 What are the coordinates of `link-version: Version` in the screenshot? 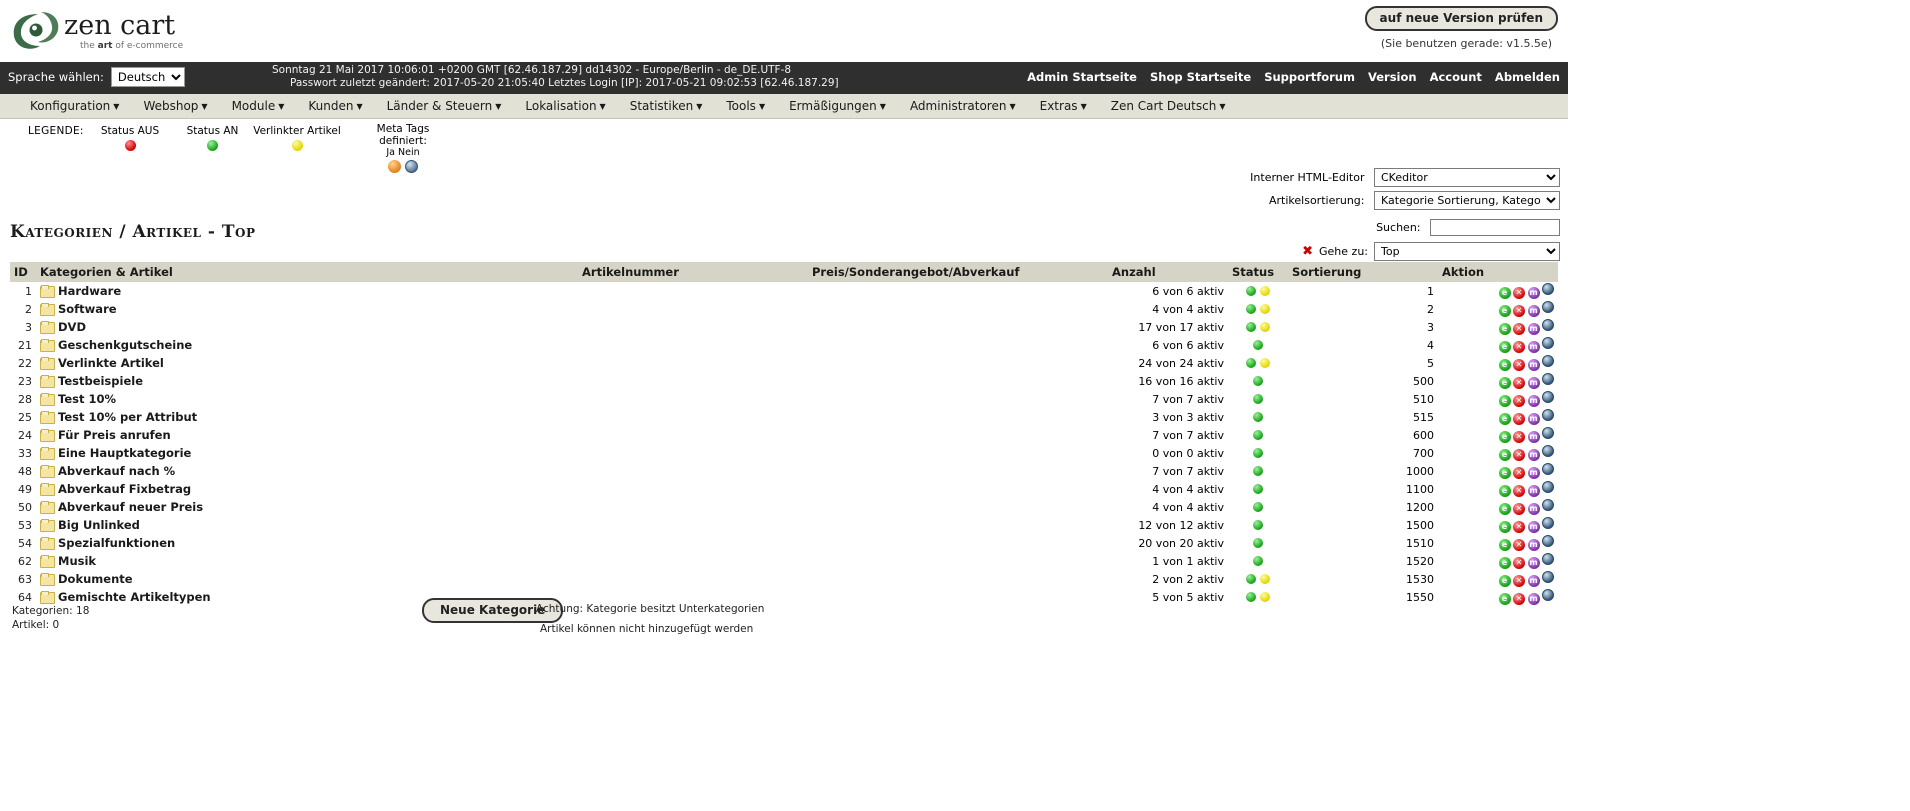 It's located at (1392, 77).